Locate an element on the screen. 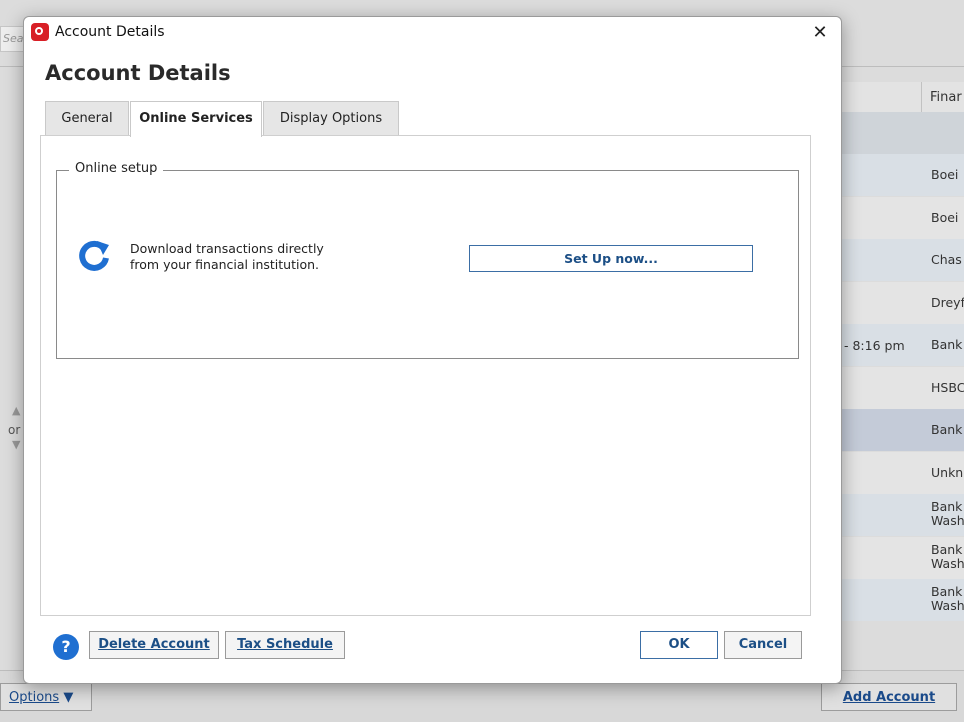 The width and height of the screenshot is (964, 722). ok-button: OK is located at coordinates (679, 645).